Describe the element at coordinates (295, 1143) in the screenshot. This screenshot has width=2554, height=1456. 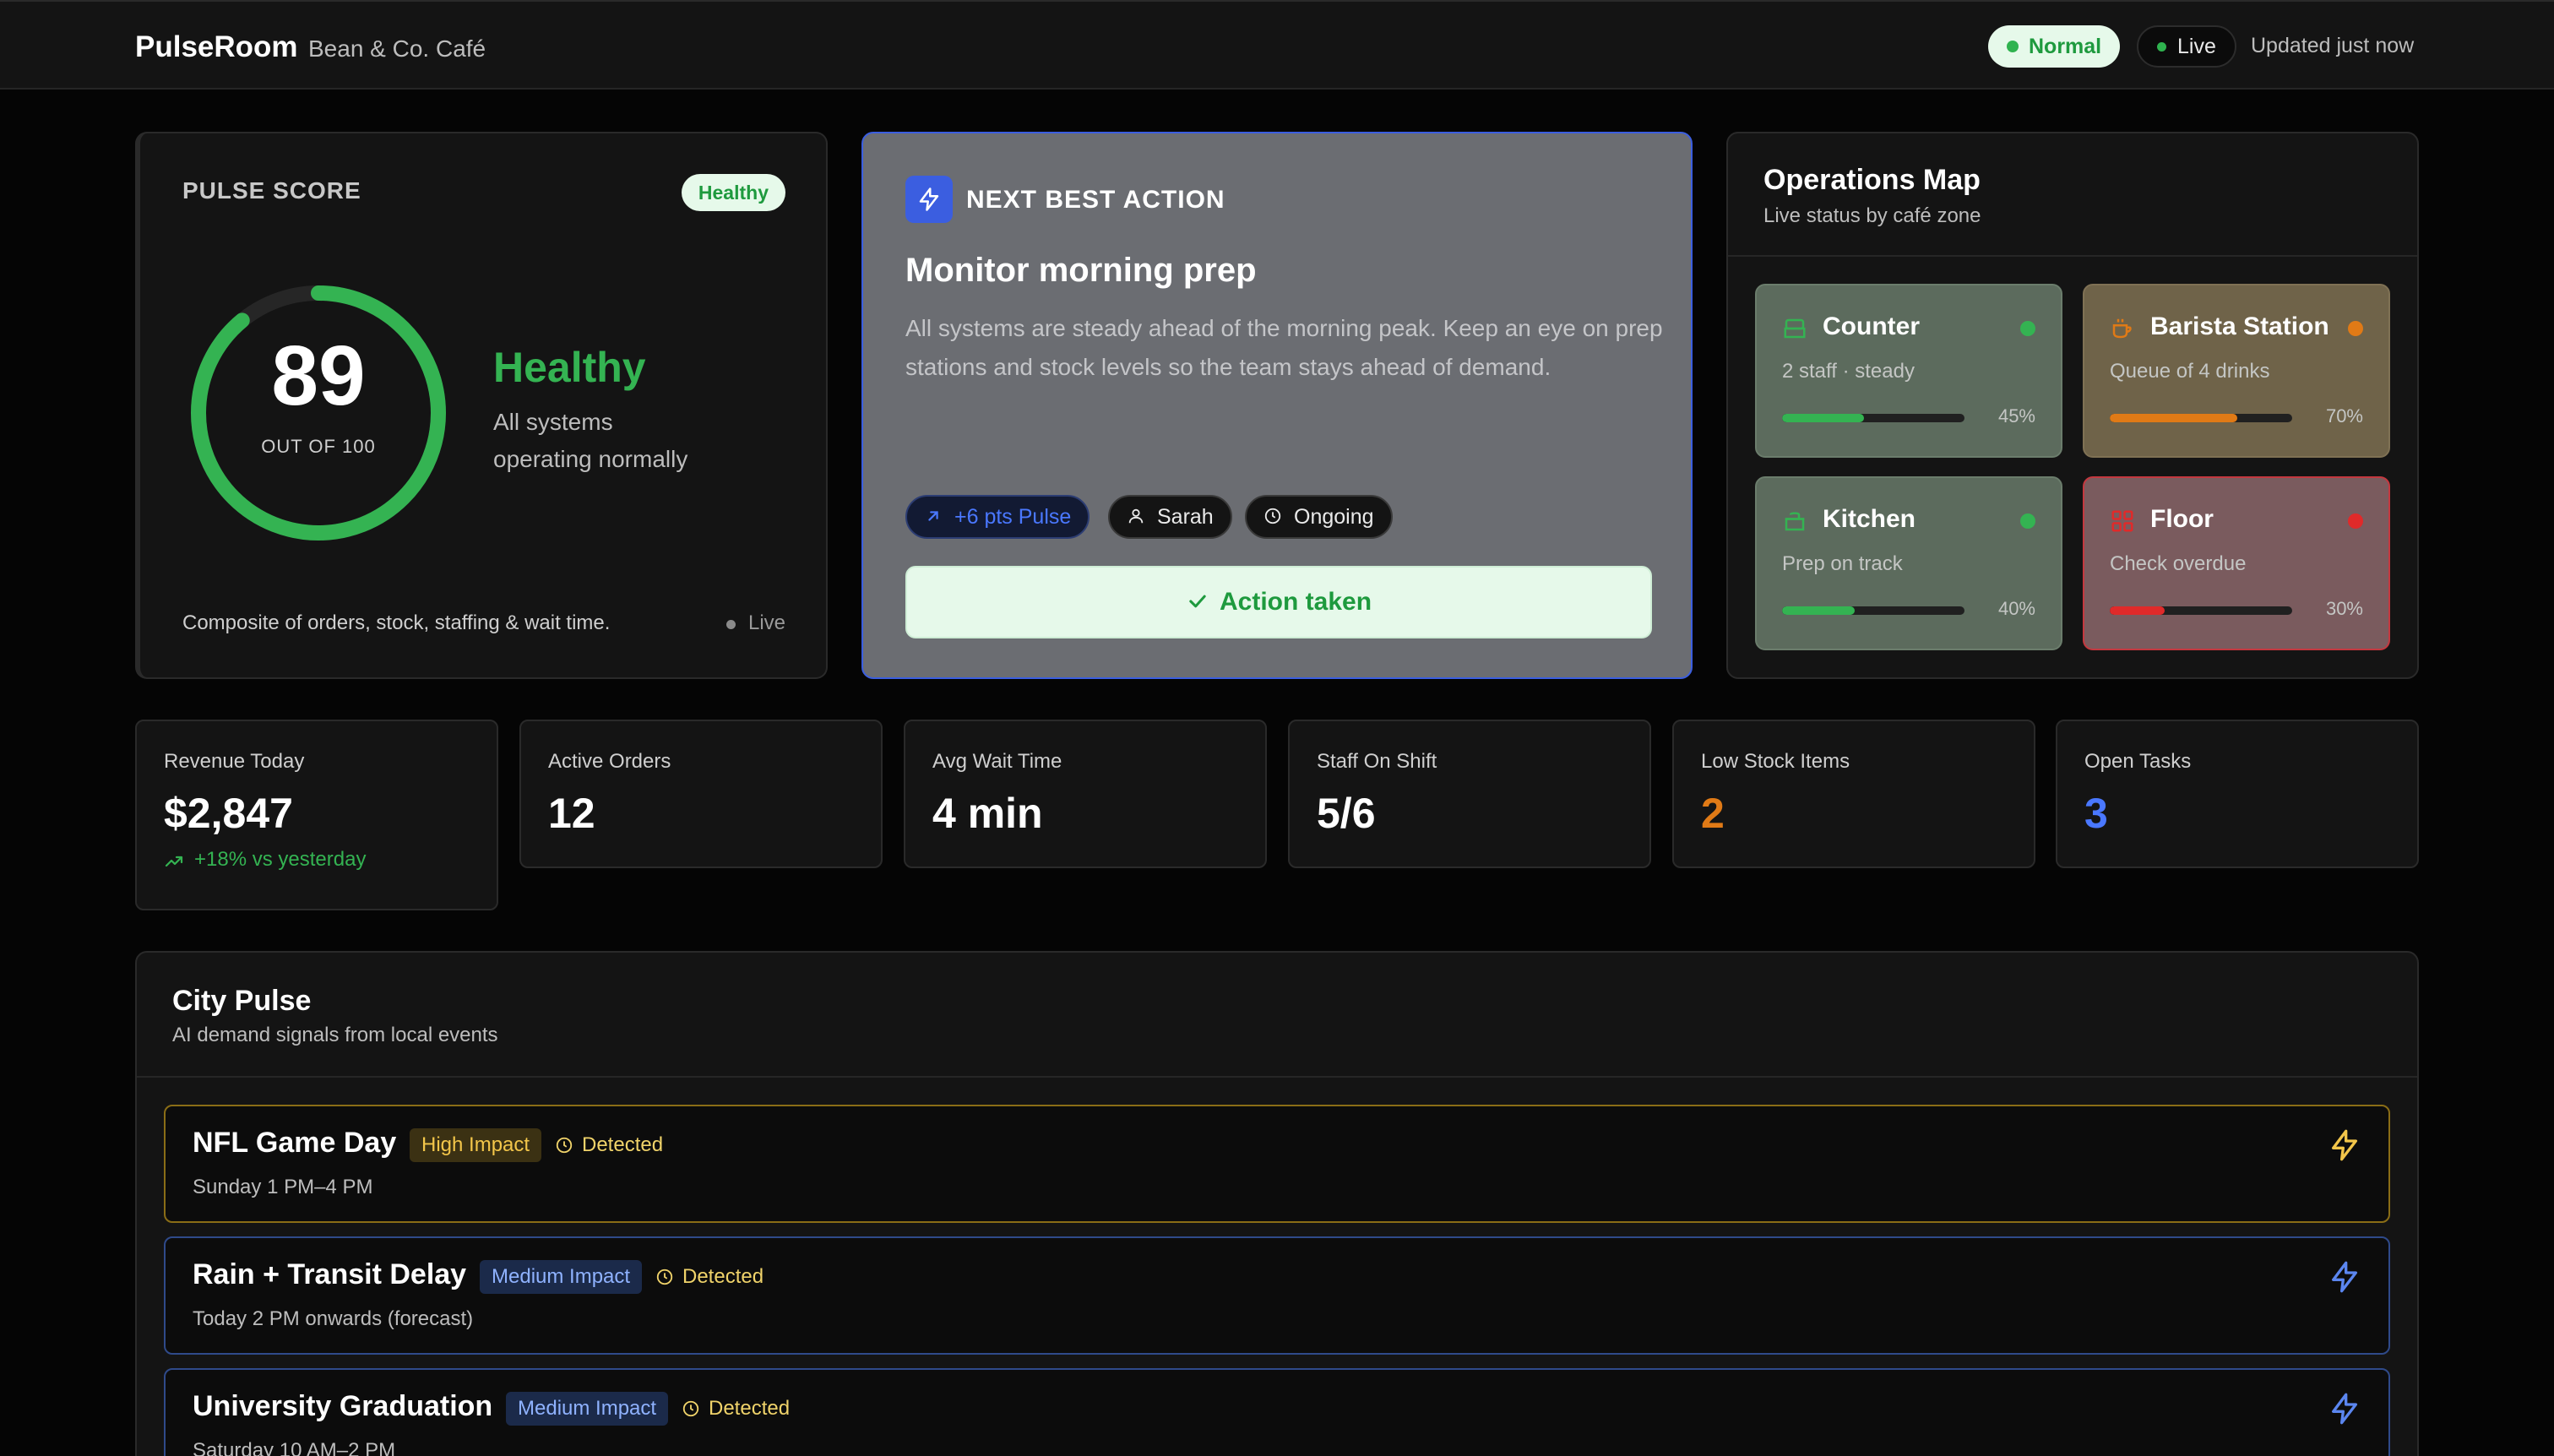
I see `event-title: NFL Game Day` at that location.